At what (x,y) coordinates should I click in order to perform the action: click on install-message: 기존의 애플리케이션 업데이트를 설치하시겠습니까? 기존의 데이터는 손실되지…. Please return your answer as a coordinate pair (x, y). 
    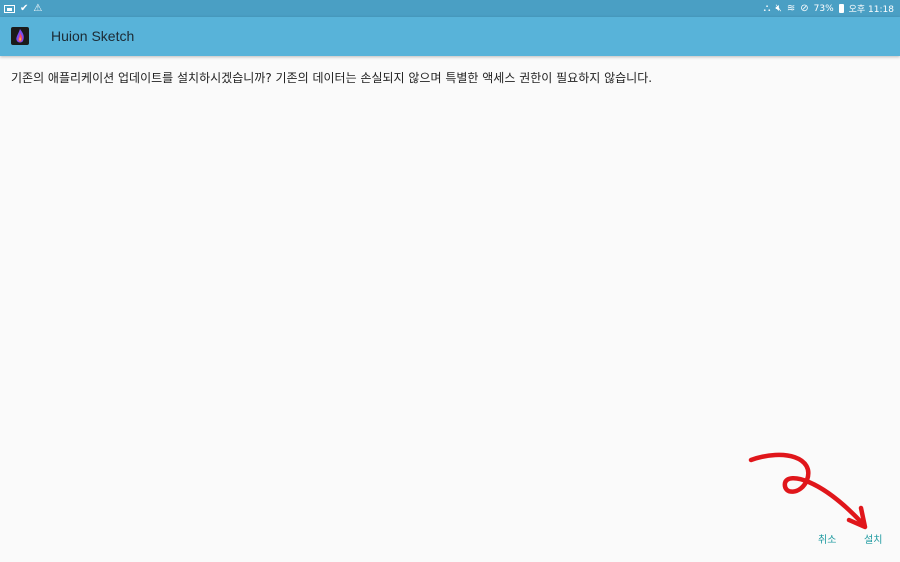
    Looking at the image, I should click on (332, 78).